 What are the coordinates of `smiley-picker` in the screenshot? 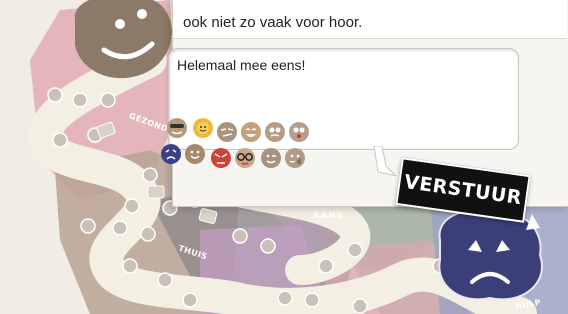 It's located at (240, 149).